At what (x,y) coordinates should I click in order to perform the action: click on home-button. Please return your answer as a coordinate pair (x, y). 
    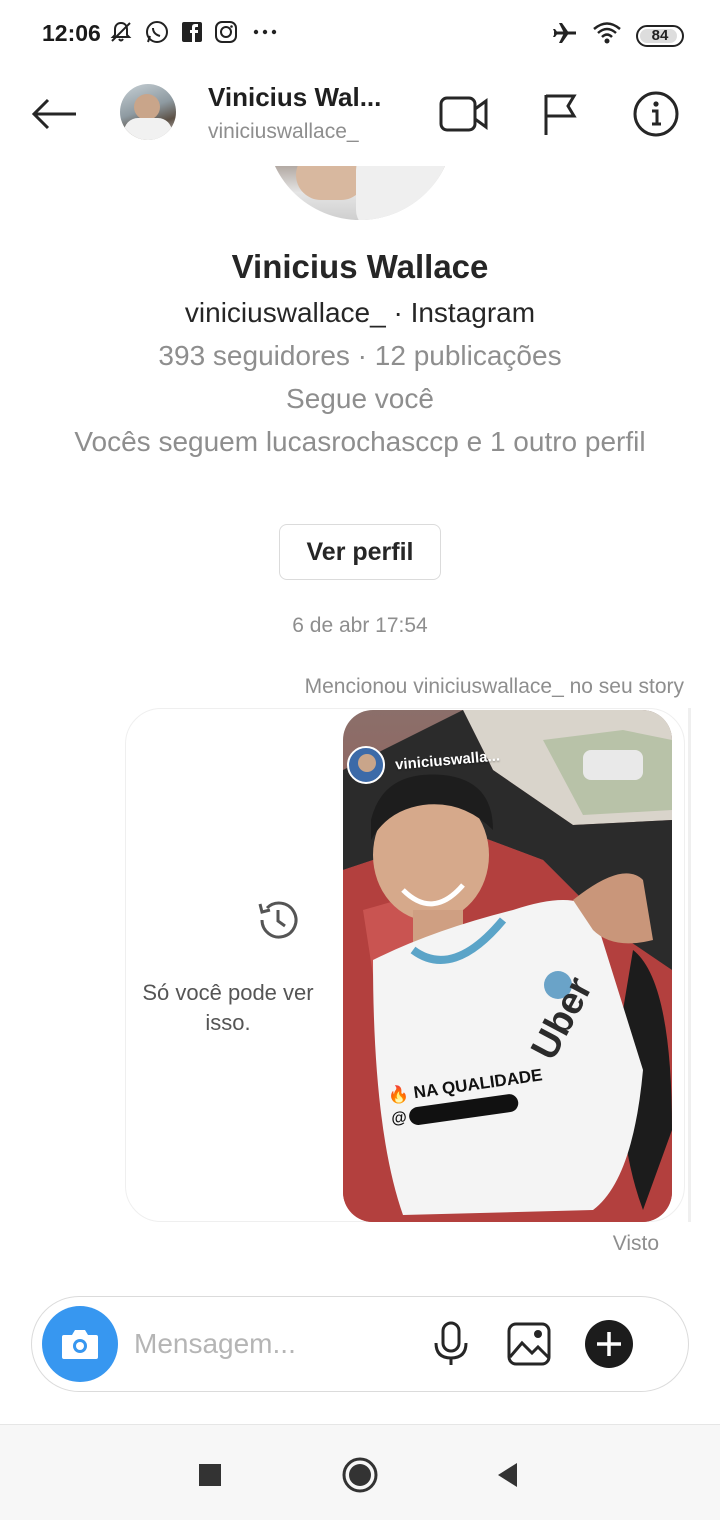
    Looking at the image, I should click on (360, 1475).